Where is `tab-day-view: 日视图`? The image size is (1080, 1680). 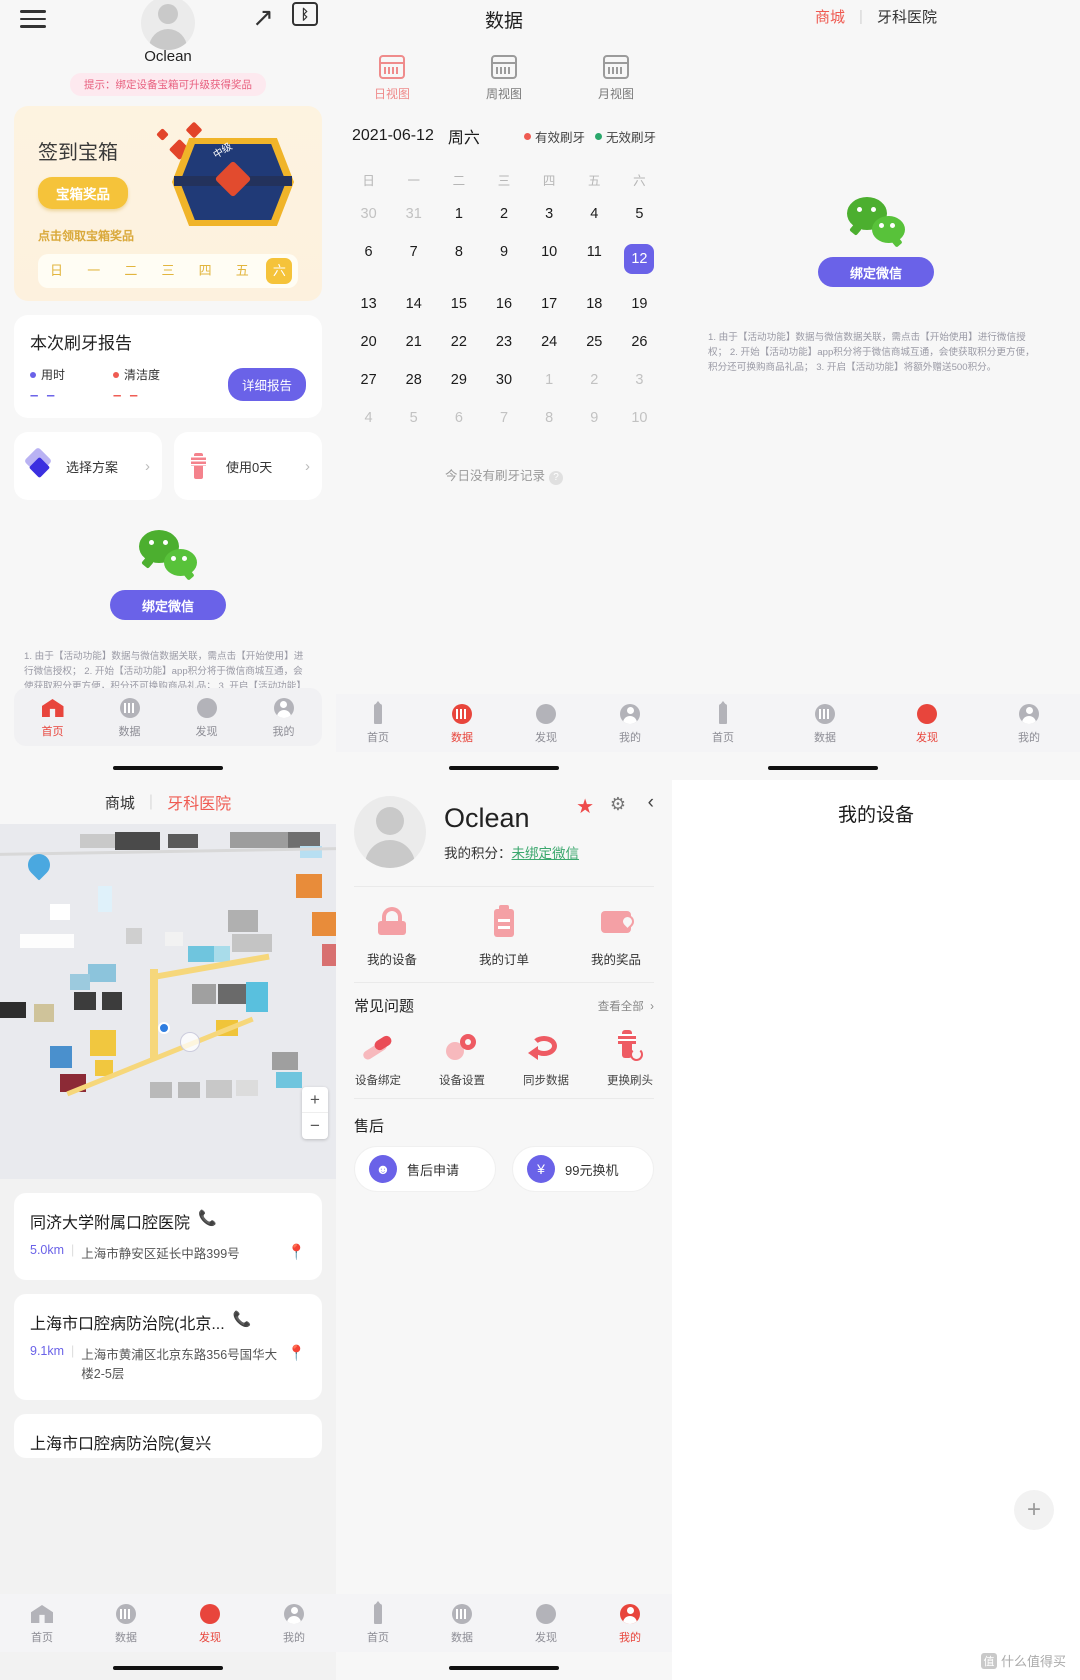 tab-day-view: 日视图 is located at coordinates (392, 78).